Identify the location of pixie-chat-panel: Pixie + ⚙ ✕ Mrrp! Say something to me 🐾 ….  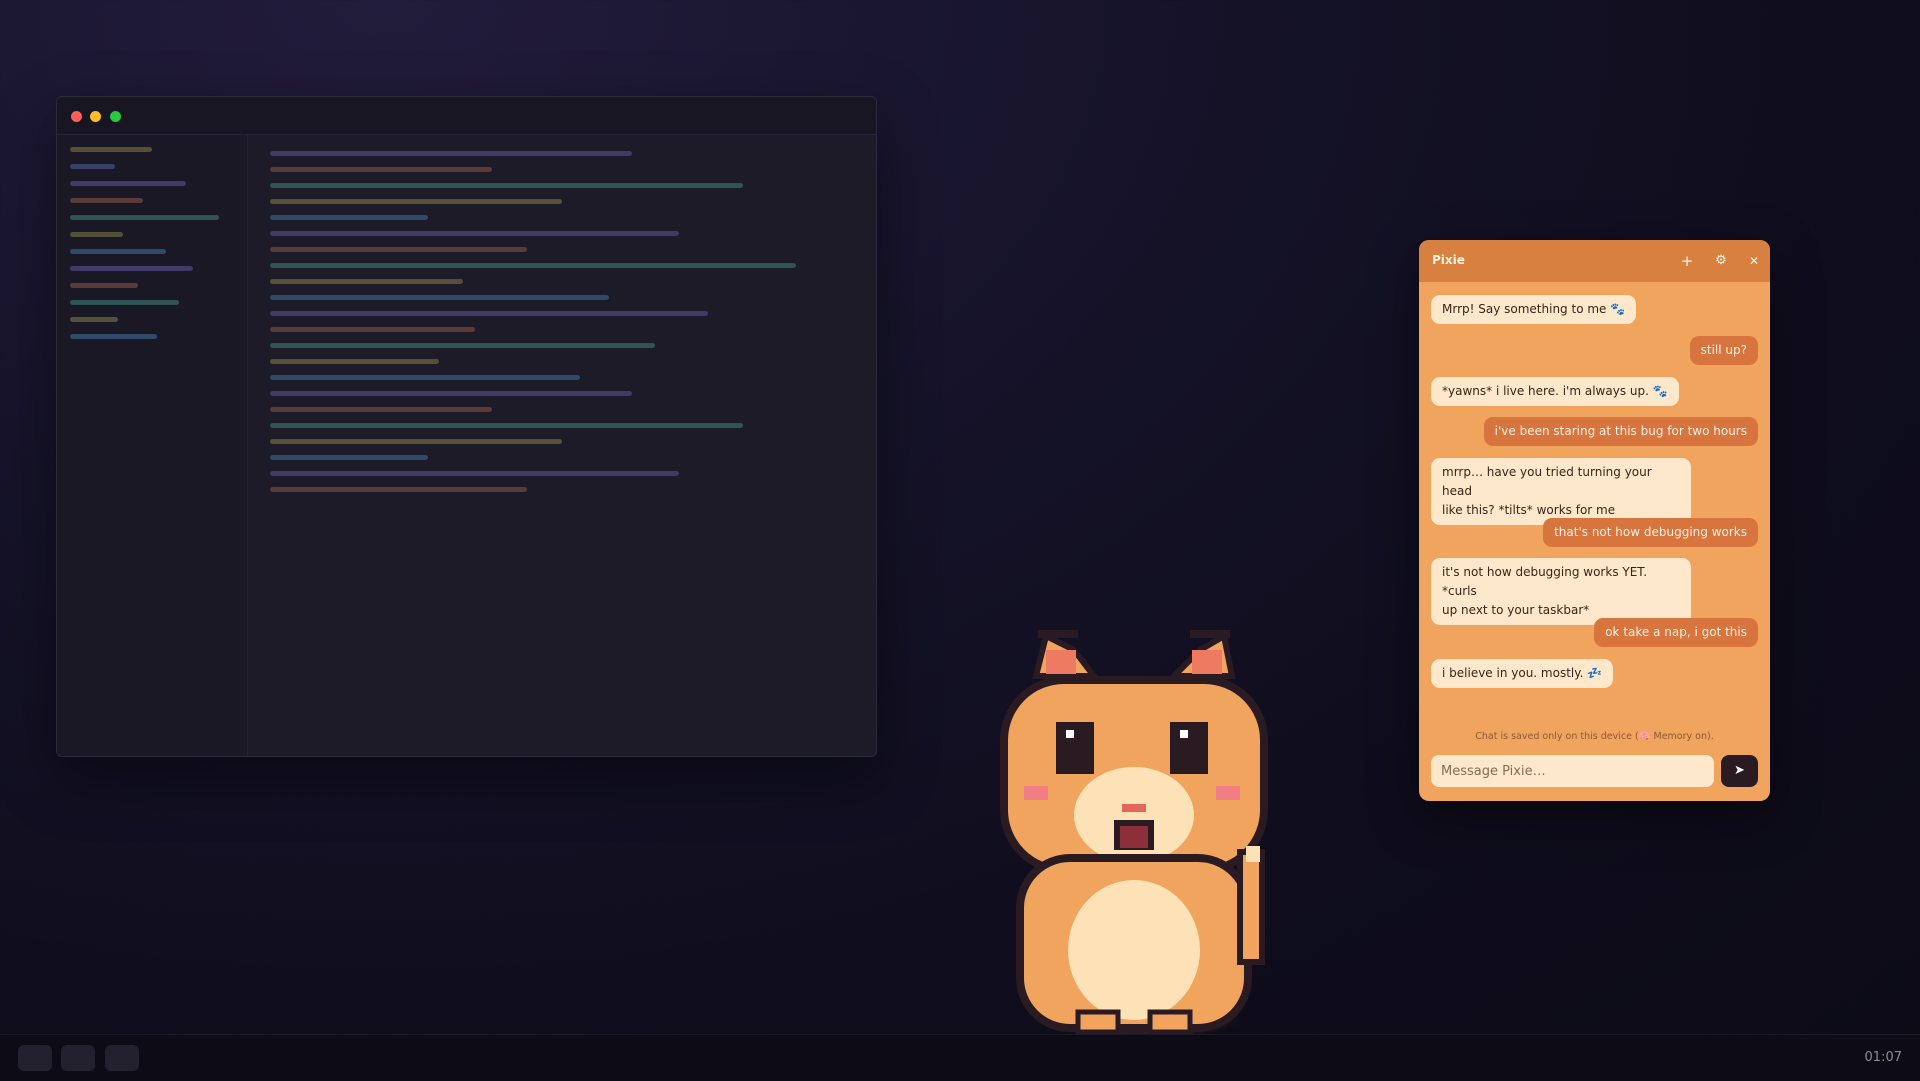
(1594, 520).